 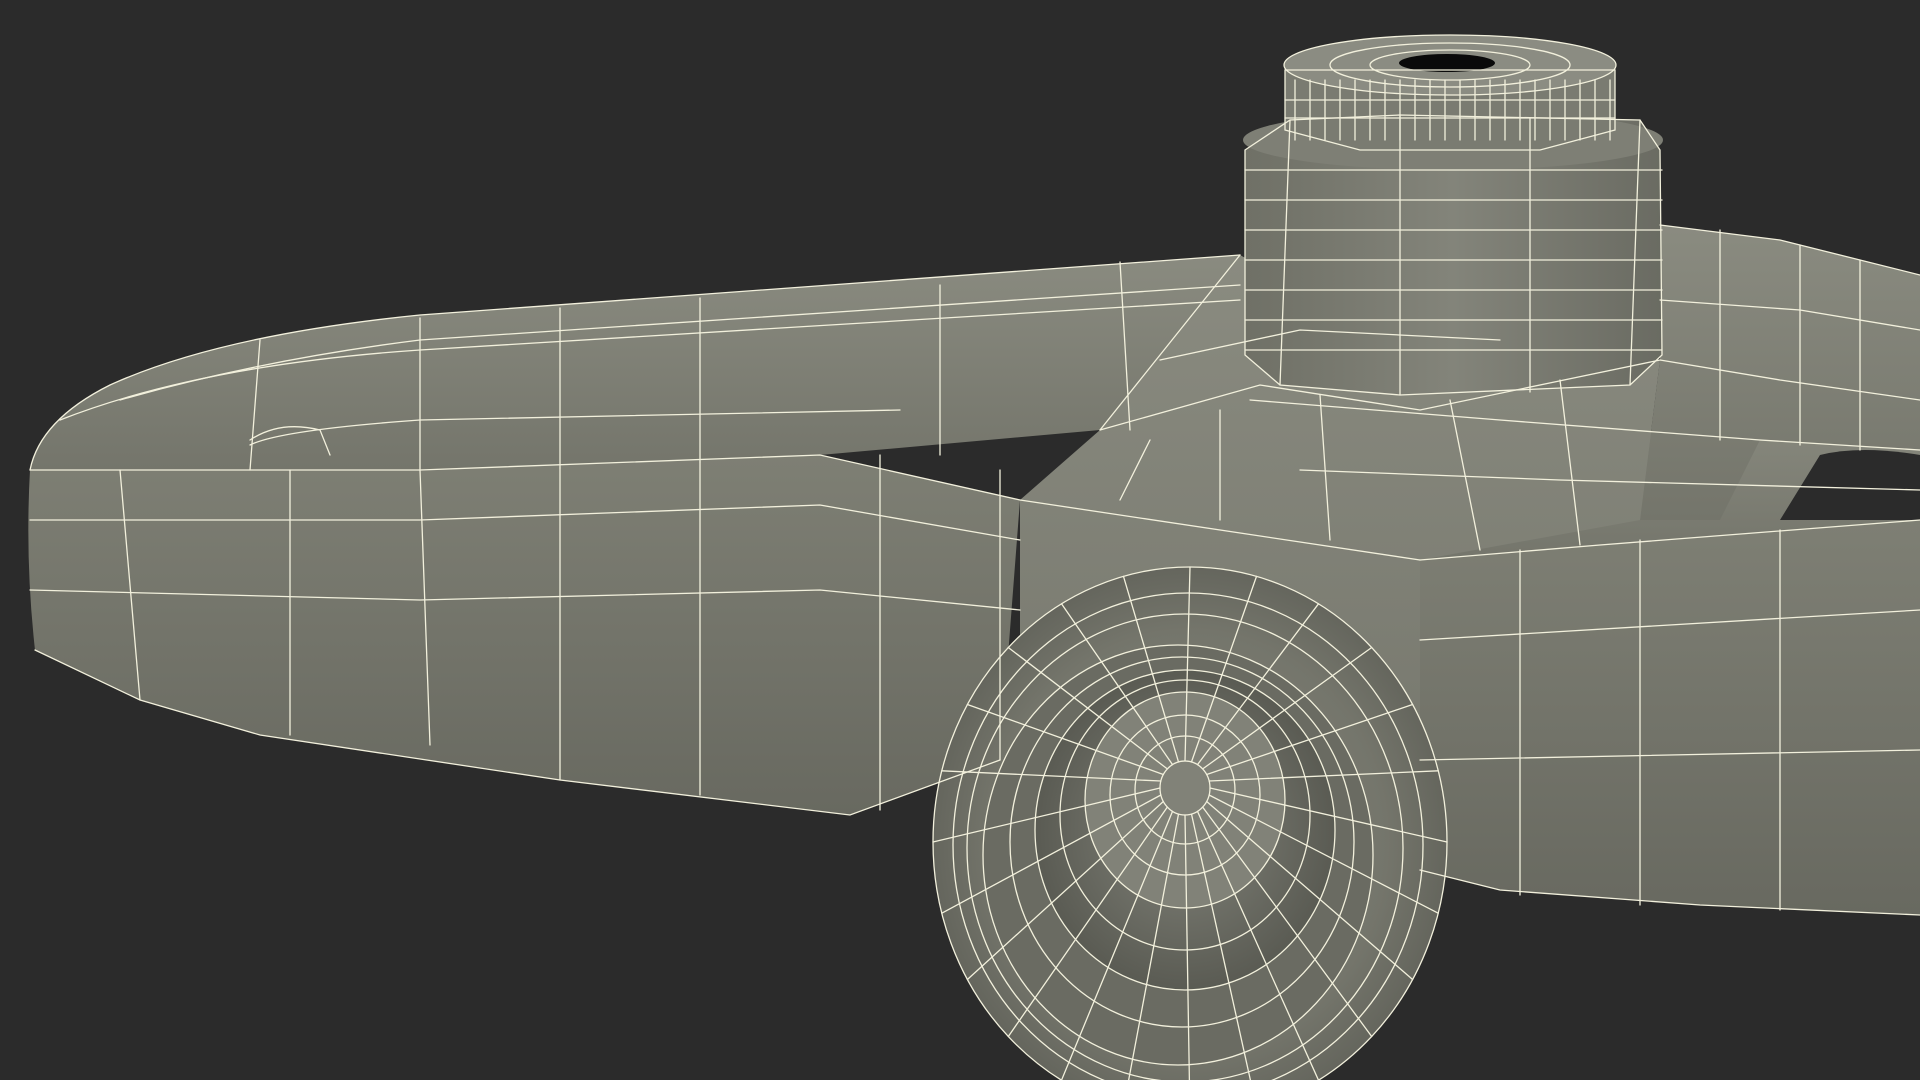 What do you see at coordinates (1670, 717) in the screenshot?
I see `arm-right-section` at bounding box center [1670, 717].